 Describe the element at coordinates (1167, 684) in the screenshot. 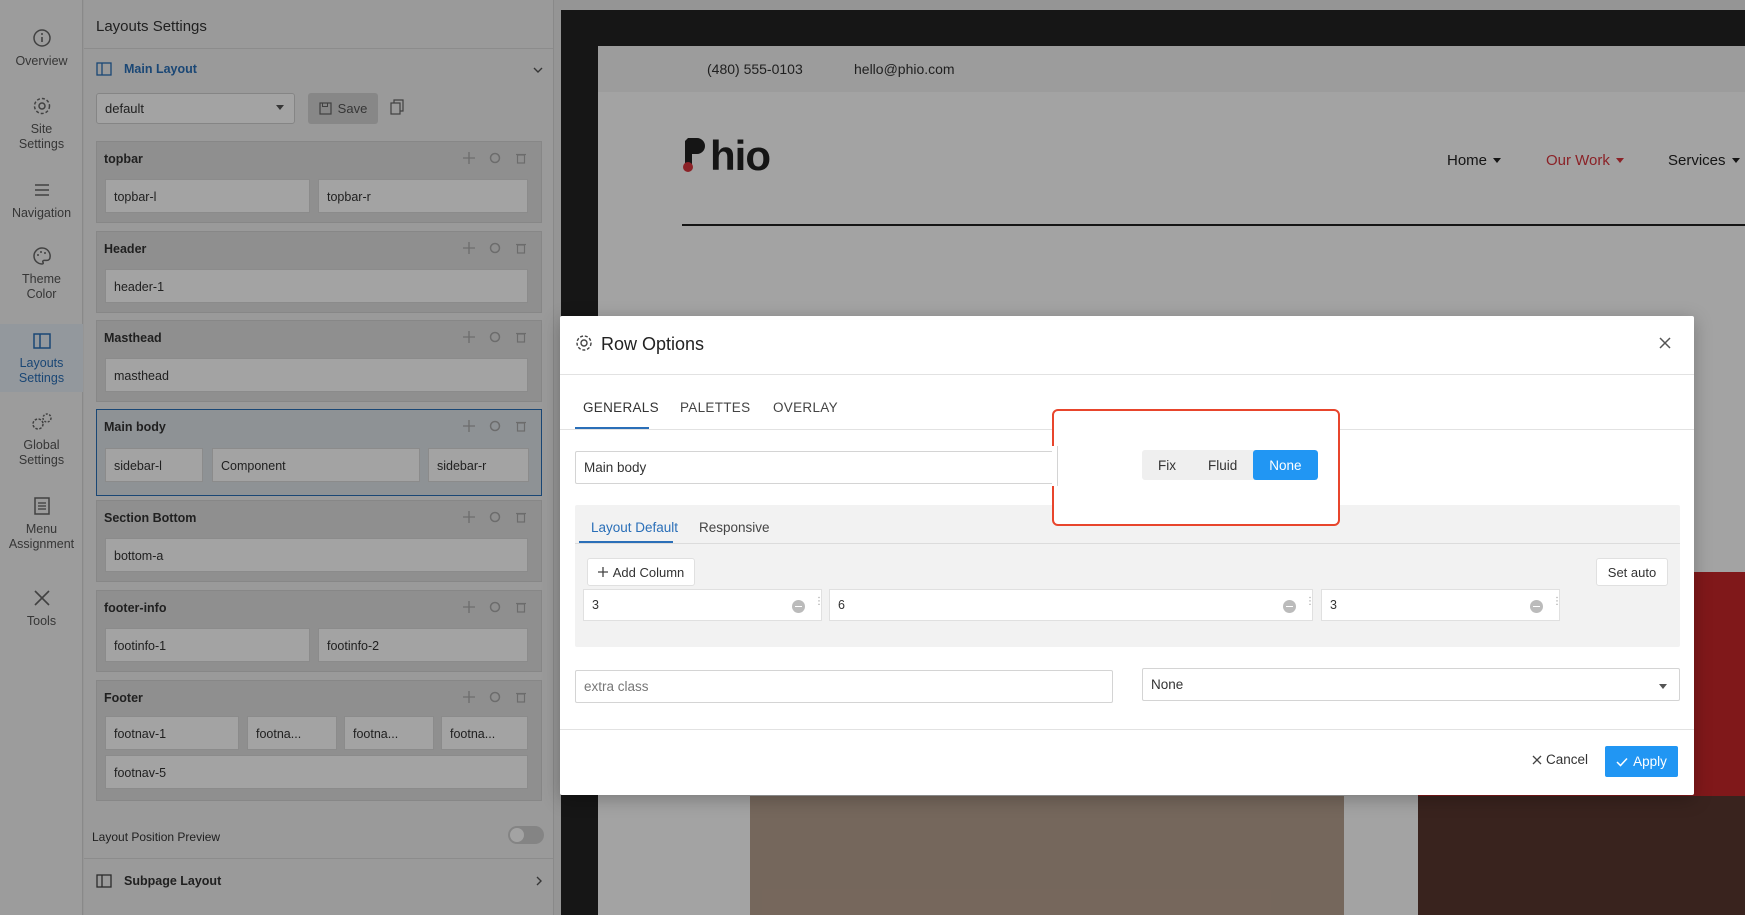

I see `style-select-value: None` at that location.